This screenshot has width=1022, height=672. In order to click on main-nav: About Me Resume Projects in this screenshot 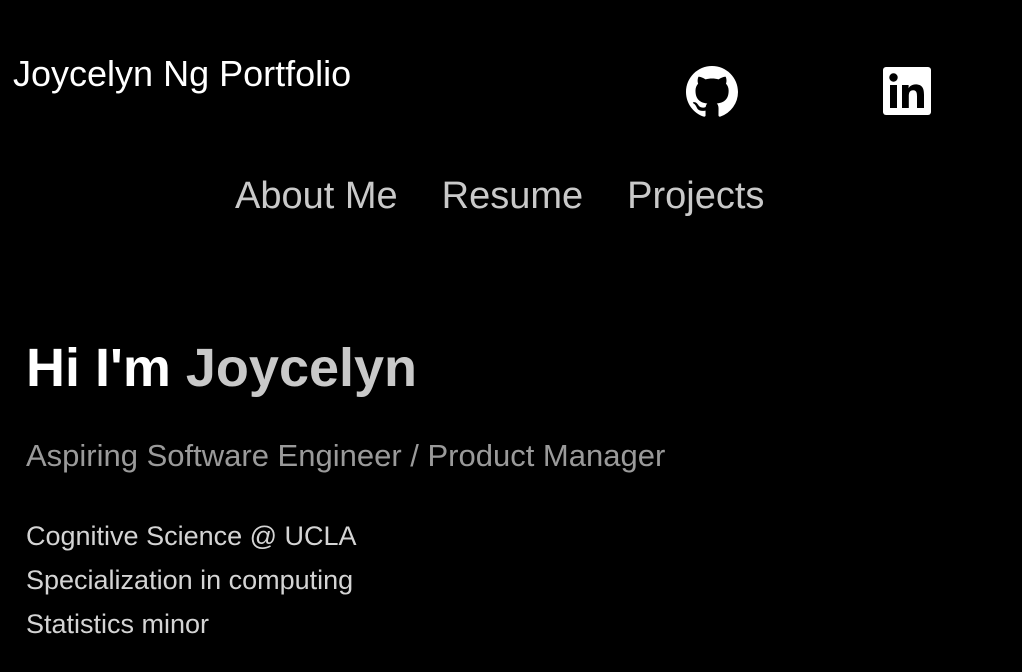, I will do `click(499, 196)`.